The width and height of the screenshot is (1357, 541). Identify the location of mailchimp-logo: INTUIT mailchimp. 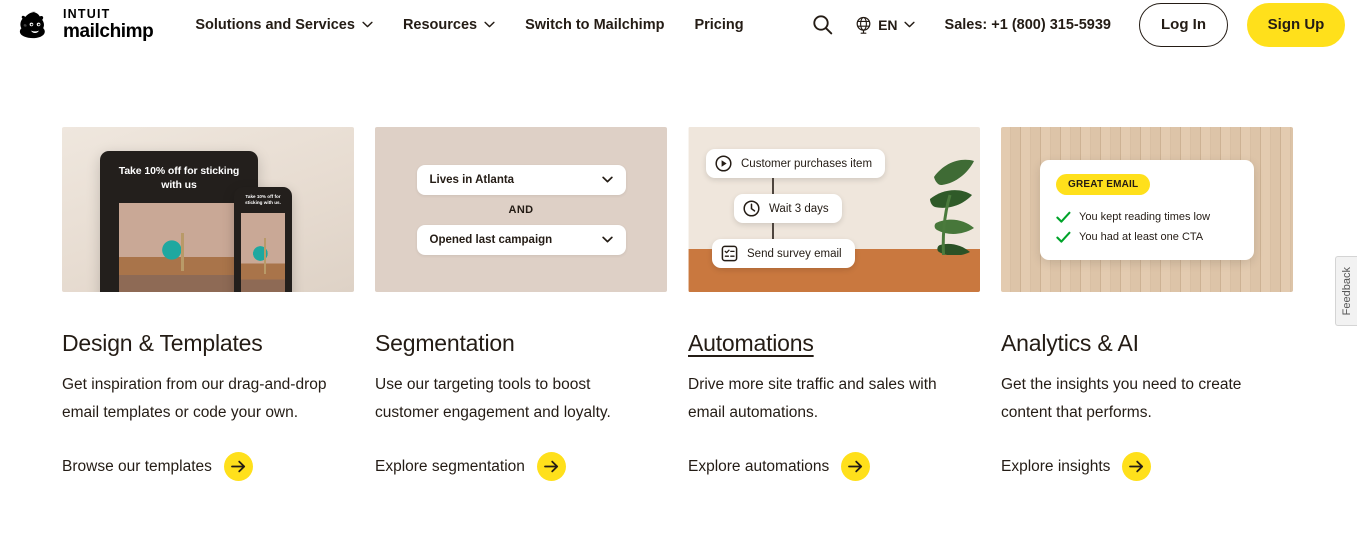
(85, 25).